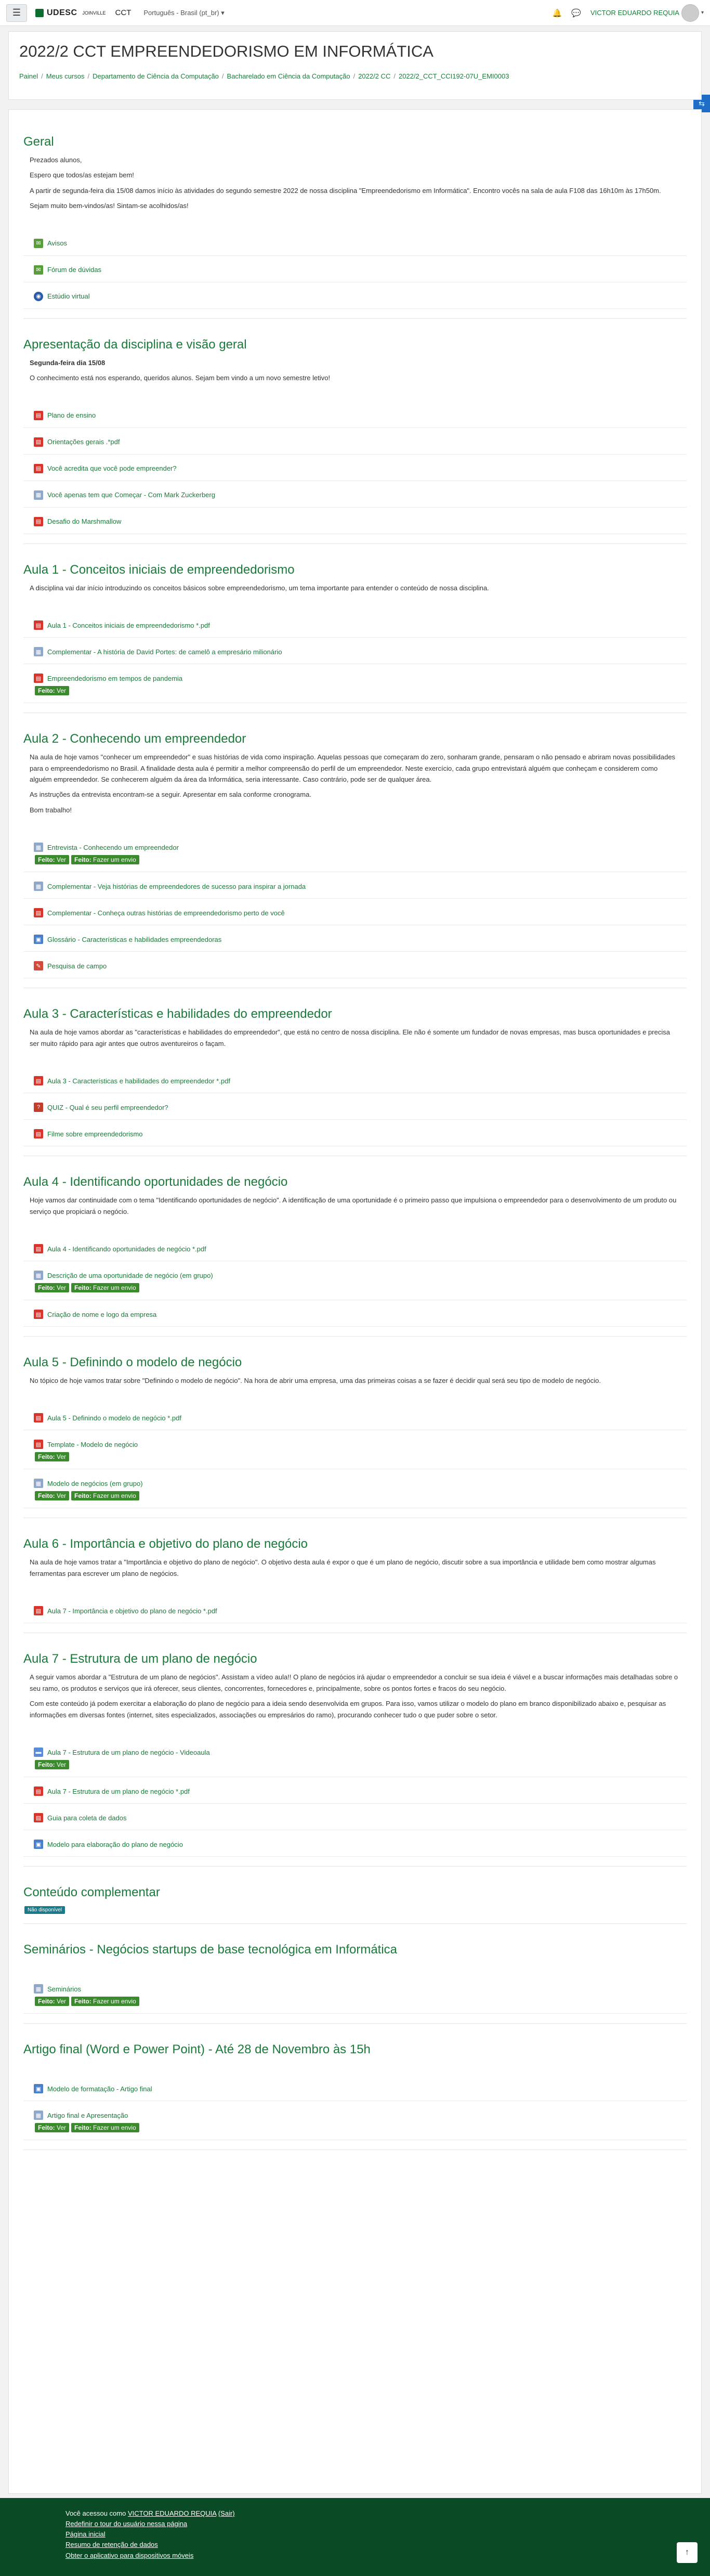  I want to click on completion-badges: Feito: Ver Feito: Fazer um envio, so click(361, 1496).